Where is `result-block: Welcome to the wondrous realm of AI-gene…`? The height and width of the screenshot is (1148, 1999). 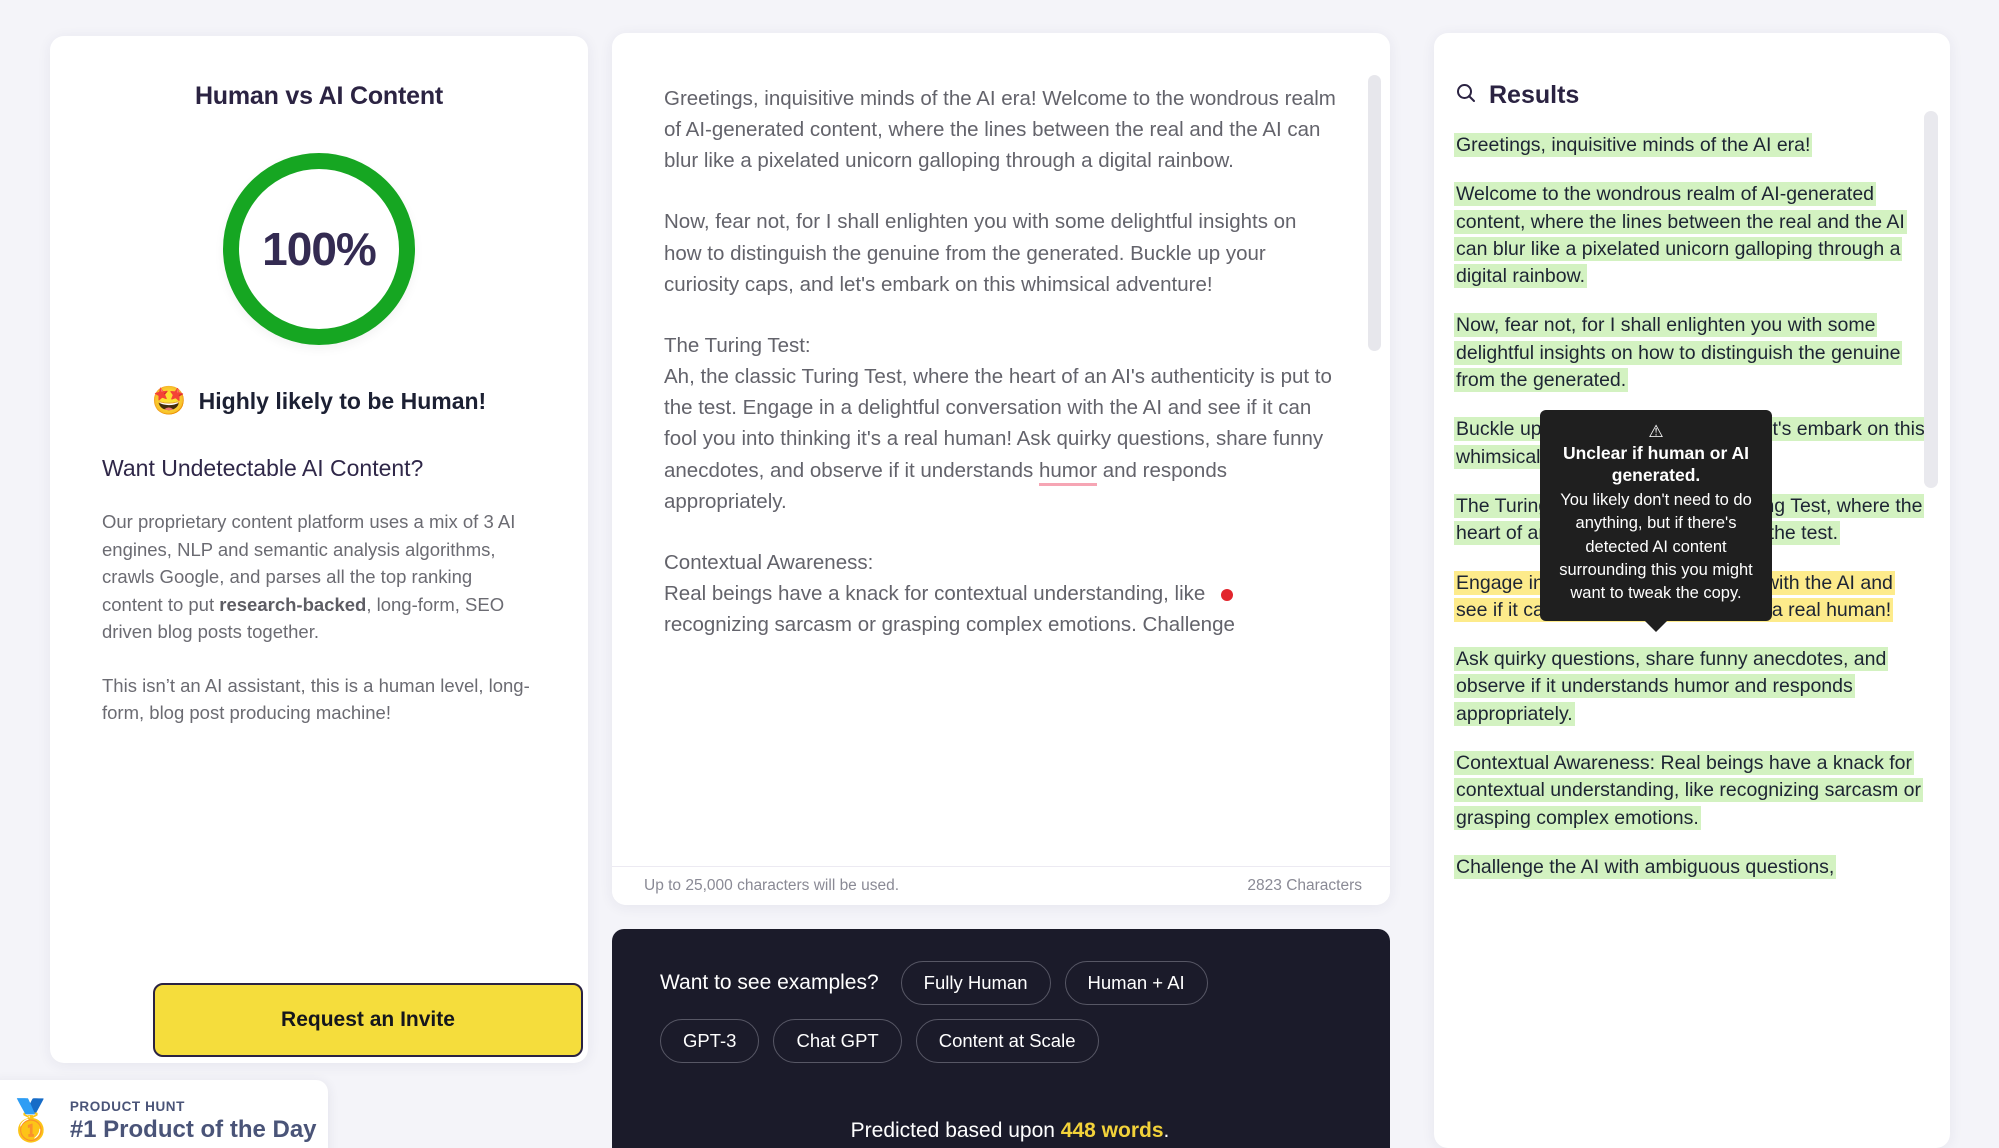 result-block: Welcome to the wondrous realm of AI-gene… is located at coordinates (1691, 235).